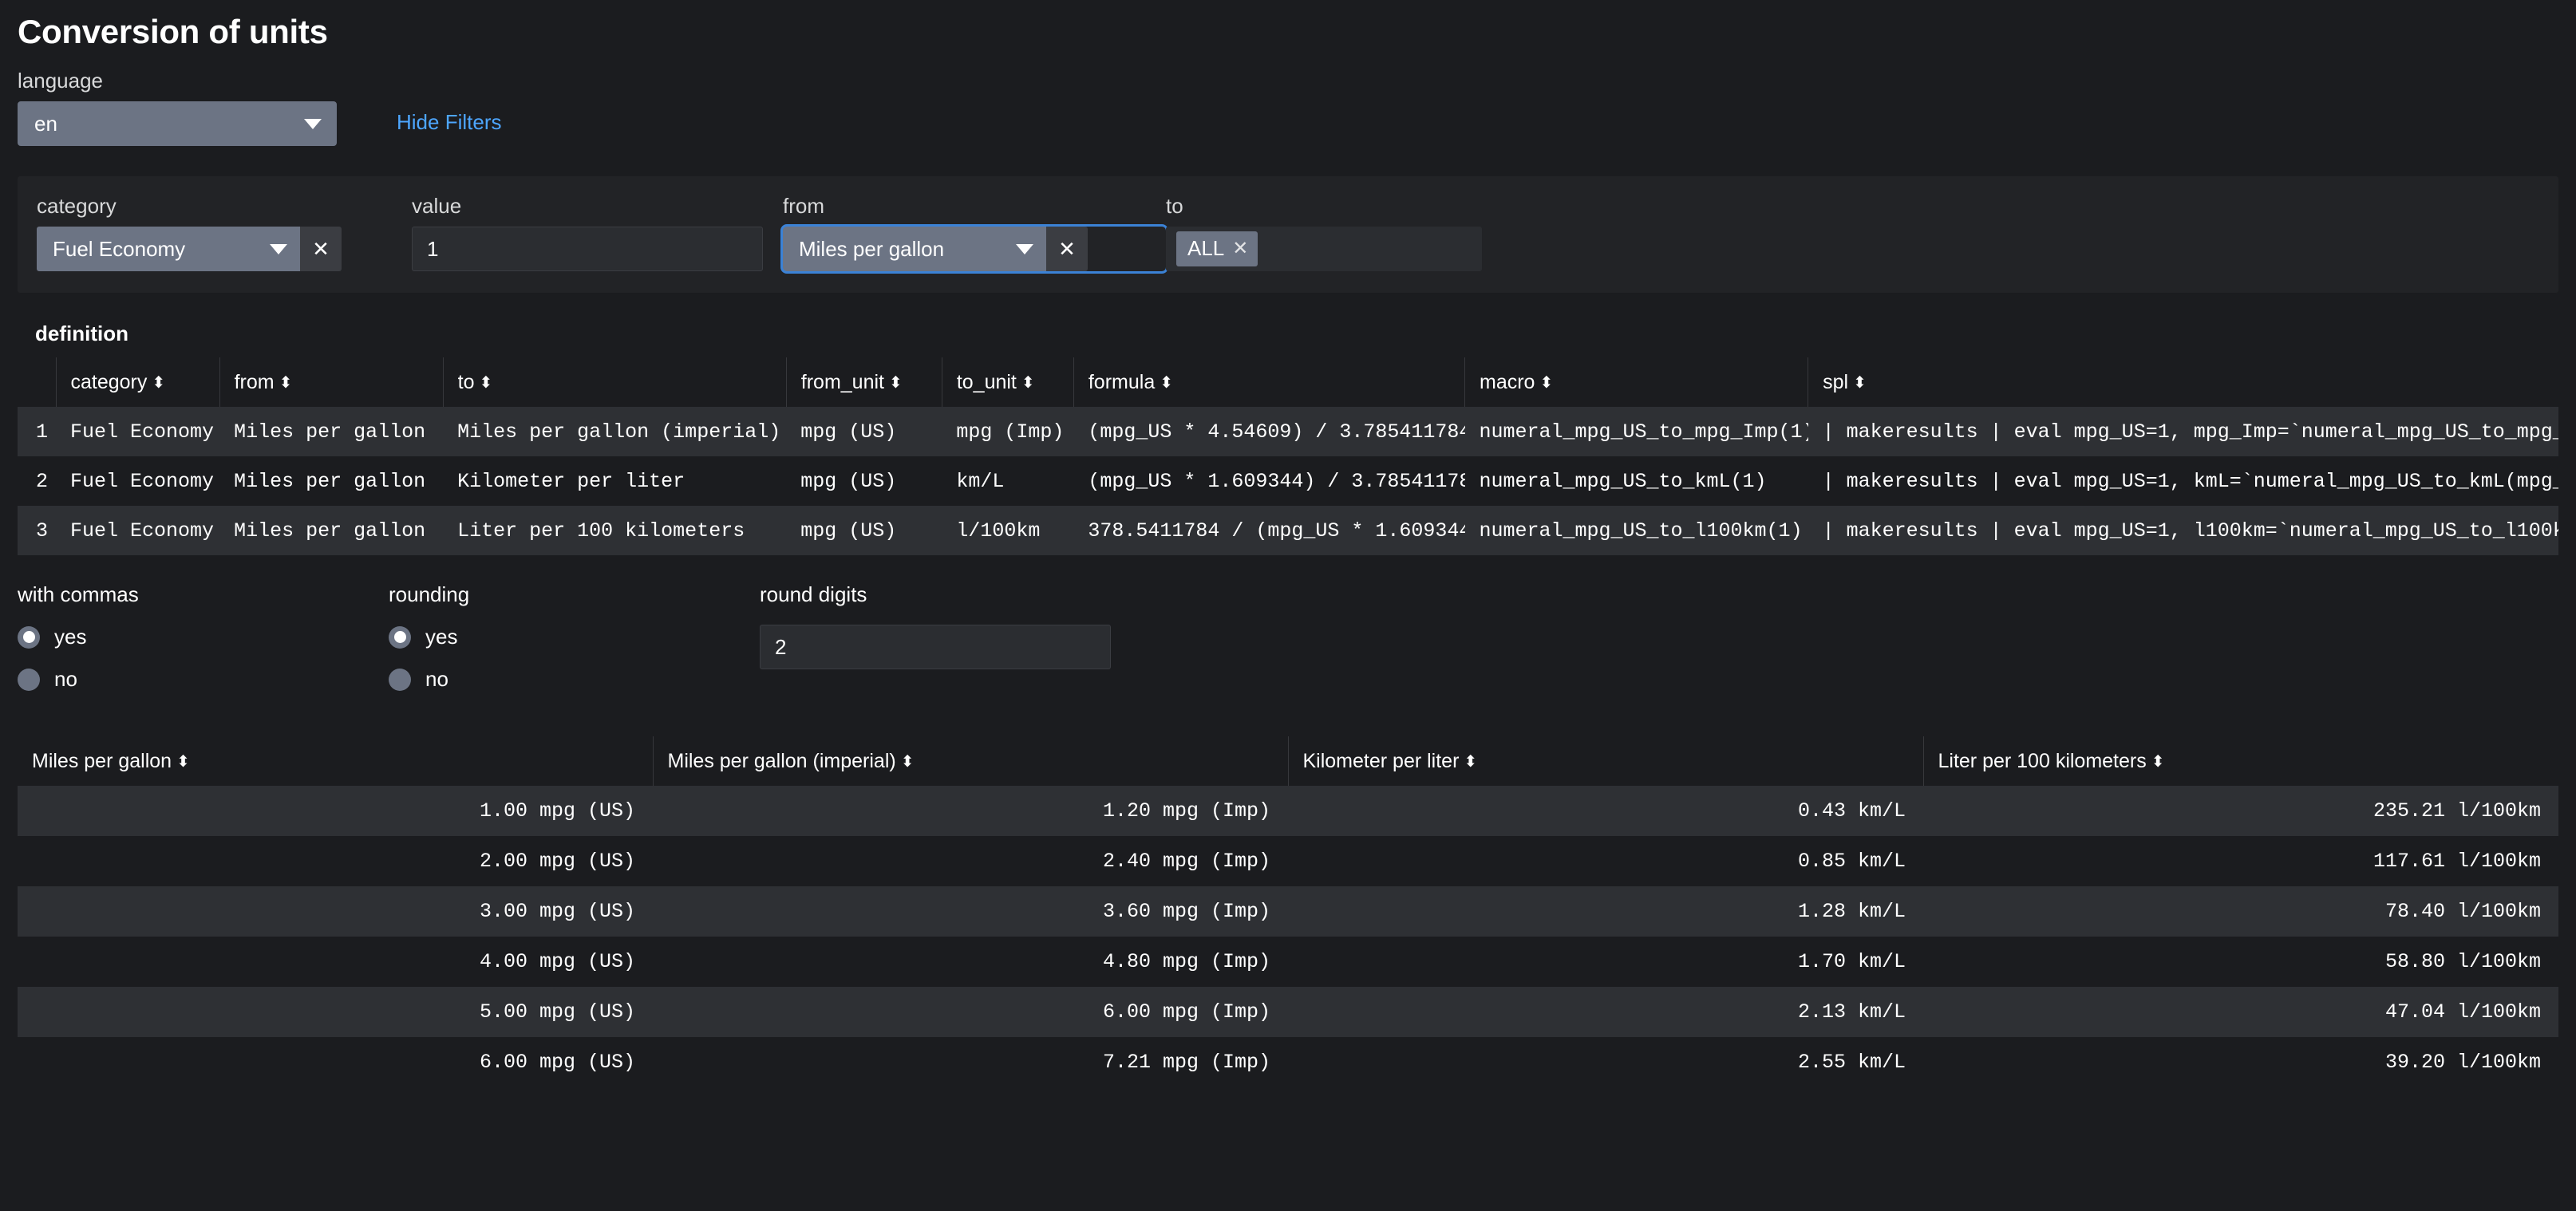 Image resolution: width=2576 pixels, height=1211 pixels. I want to click on rounding-no: no, so click(574, 679).